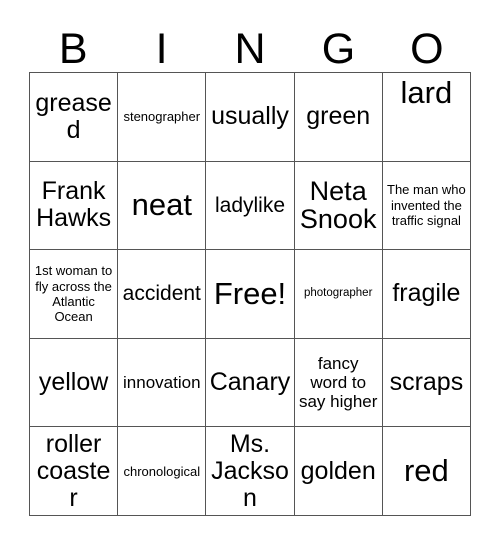 Image resolution: width=500 pixels, height=544 pixels. I want to click on bingo-cell-label: neat, so click(161, 205).